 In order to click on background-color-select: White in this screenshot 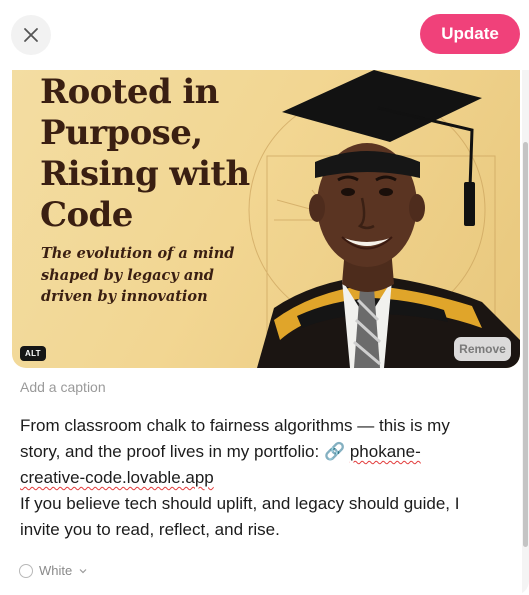, I will do `click(53, 570)`.